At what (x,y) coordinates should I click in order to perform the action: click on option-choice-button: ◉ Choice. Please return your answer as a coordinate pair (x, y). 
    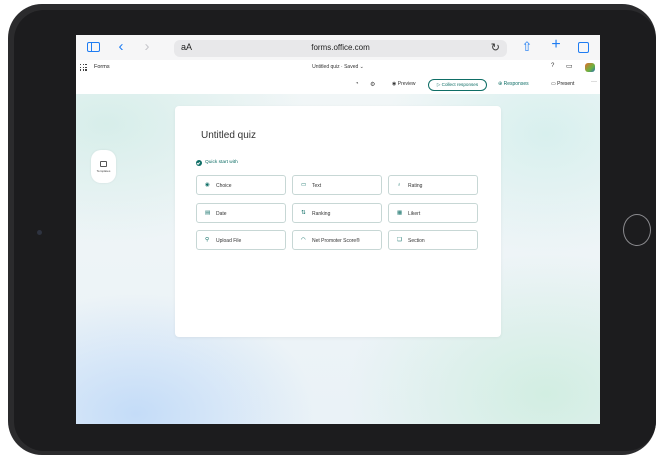
    Looking at the image, I should click on (241, 185).